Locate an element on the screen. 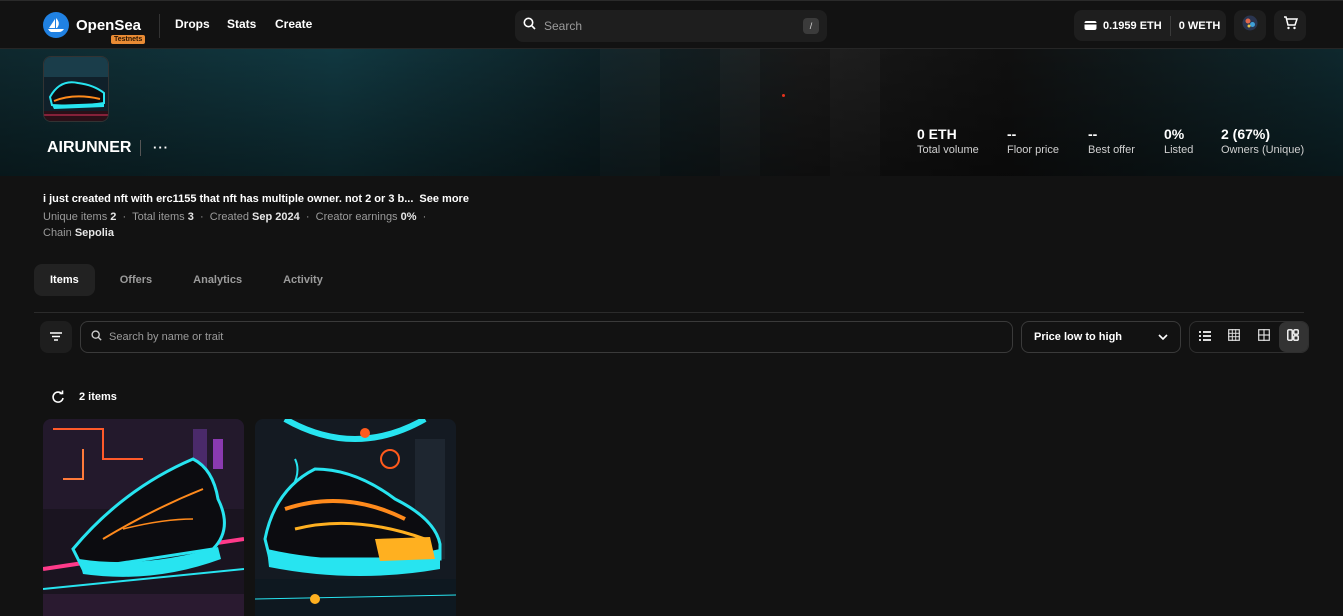 Image resolution: width=1343 pixels, height=616 pixels. list-view-icon is located at coordinates (1204, 337).